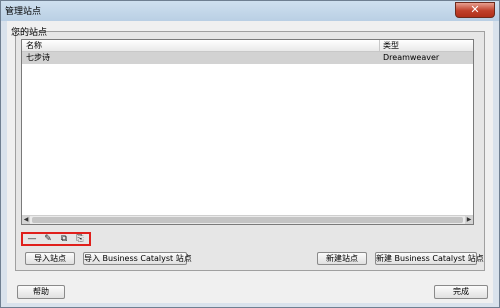  Describe the element at coordinates (137, 258) in the screenshot. I see `import-bc-site-button: 导入 Business Catalyst 站点` at that location.